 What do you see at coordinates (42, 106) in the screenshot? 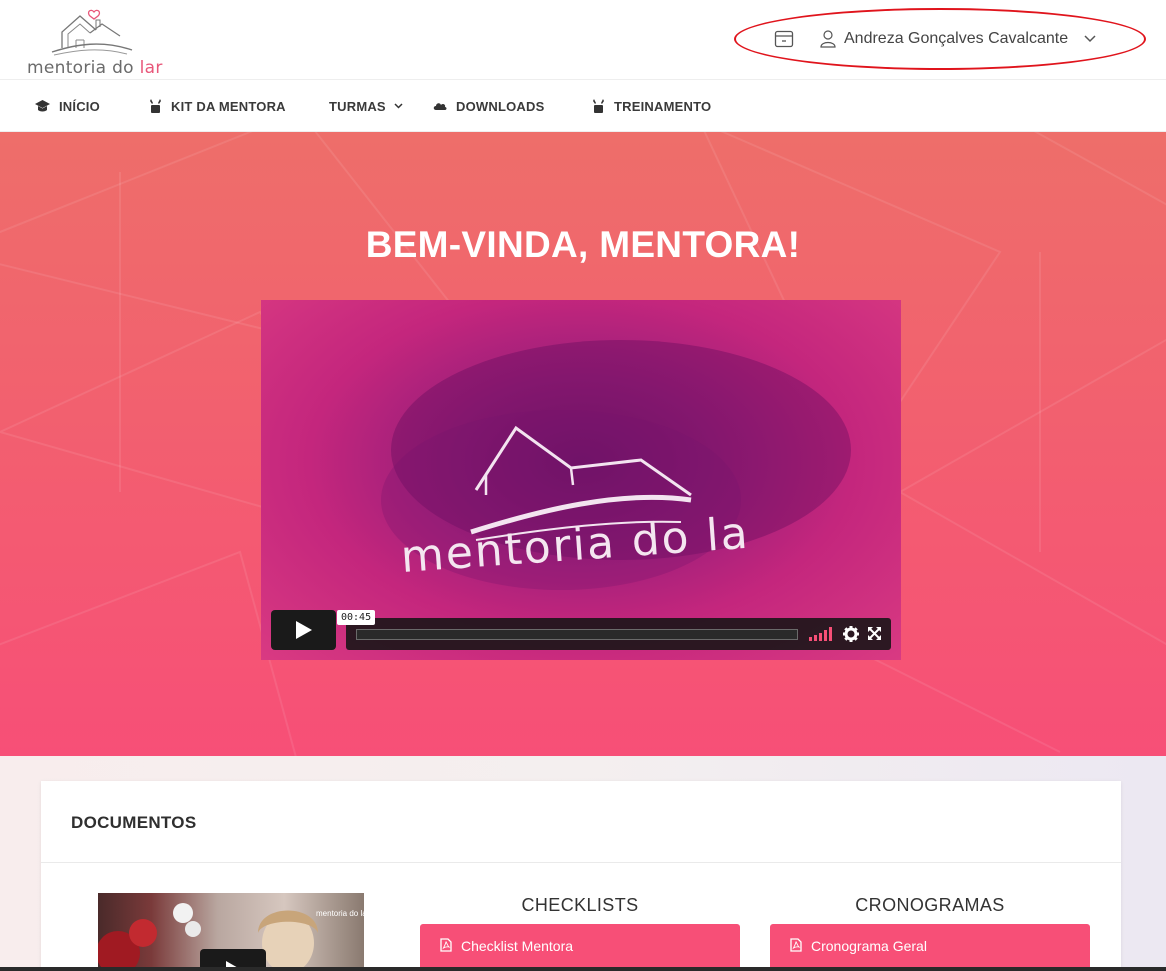
I see `graduation-cap-icon` at bounding box center [42, 106].